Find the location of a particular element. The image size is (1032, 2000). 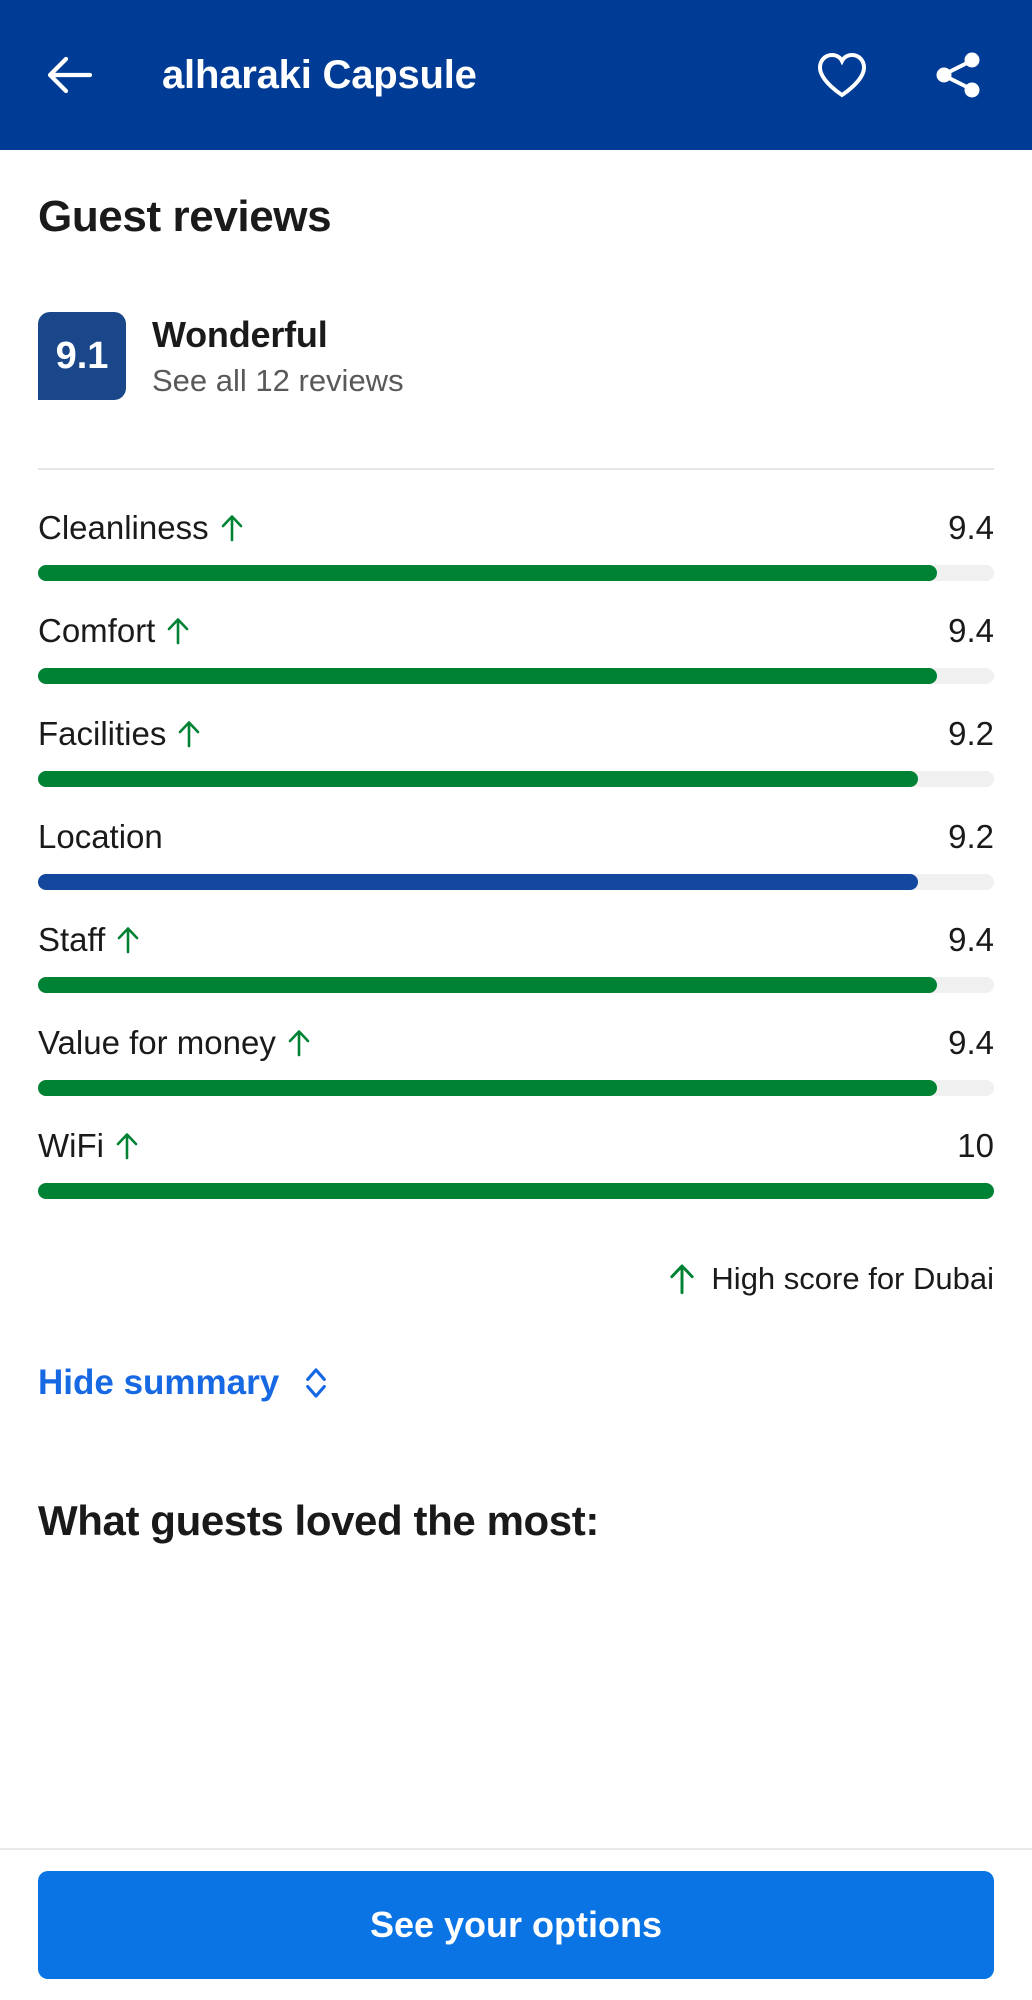

share-button is located at coordinates (958, 75).